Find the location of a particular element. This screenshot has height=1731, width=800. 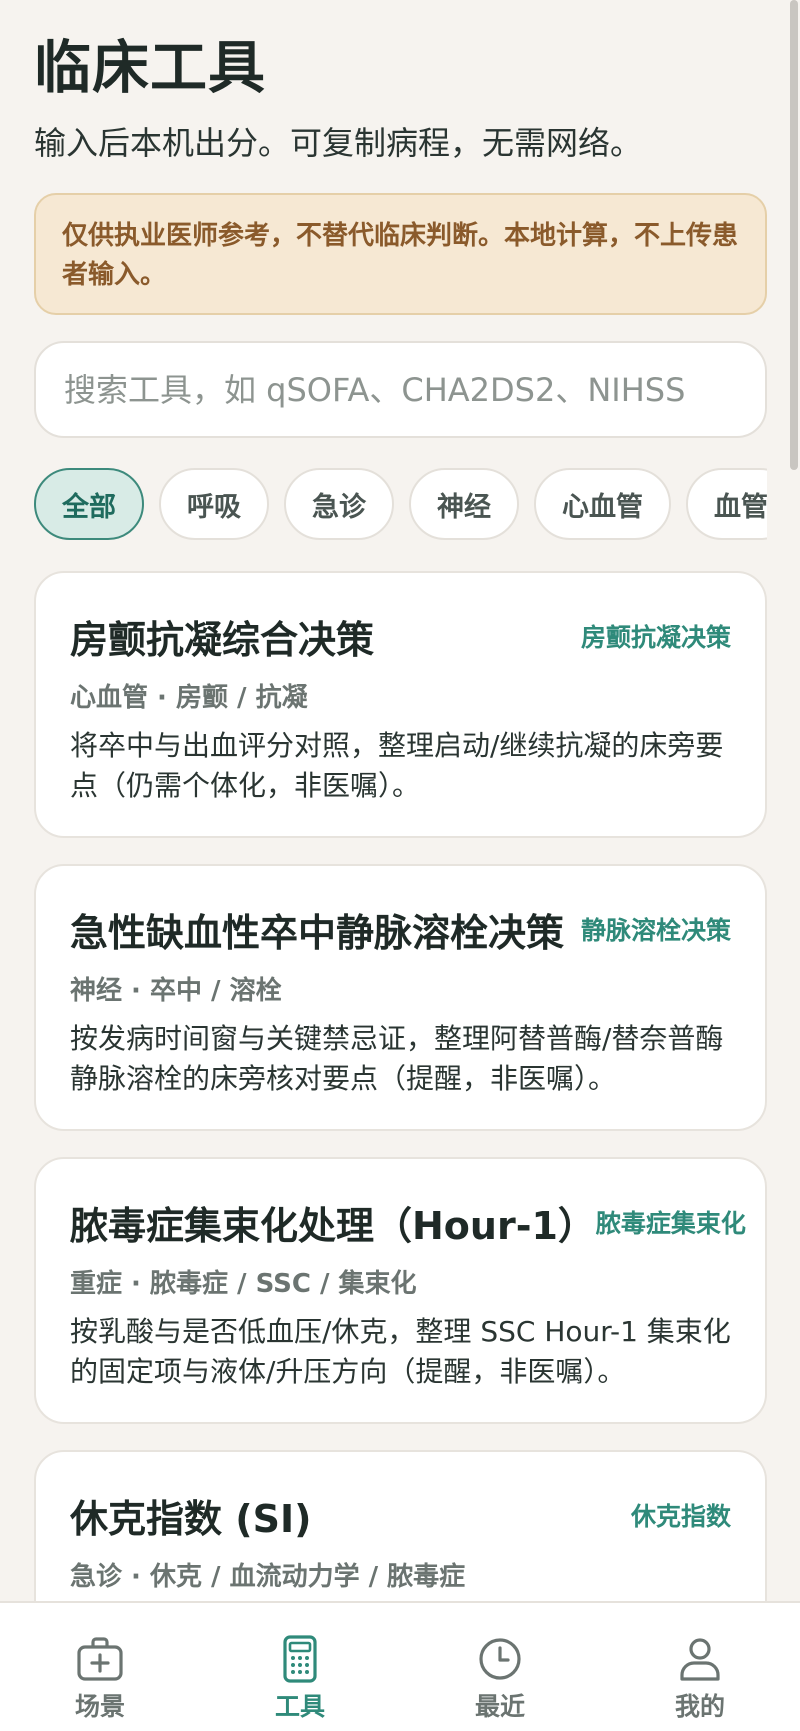

bottom-tab-bar: 场景 工具 最近 我的 is located at coordinates (400, 1666).